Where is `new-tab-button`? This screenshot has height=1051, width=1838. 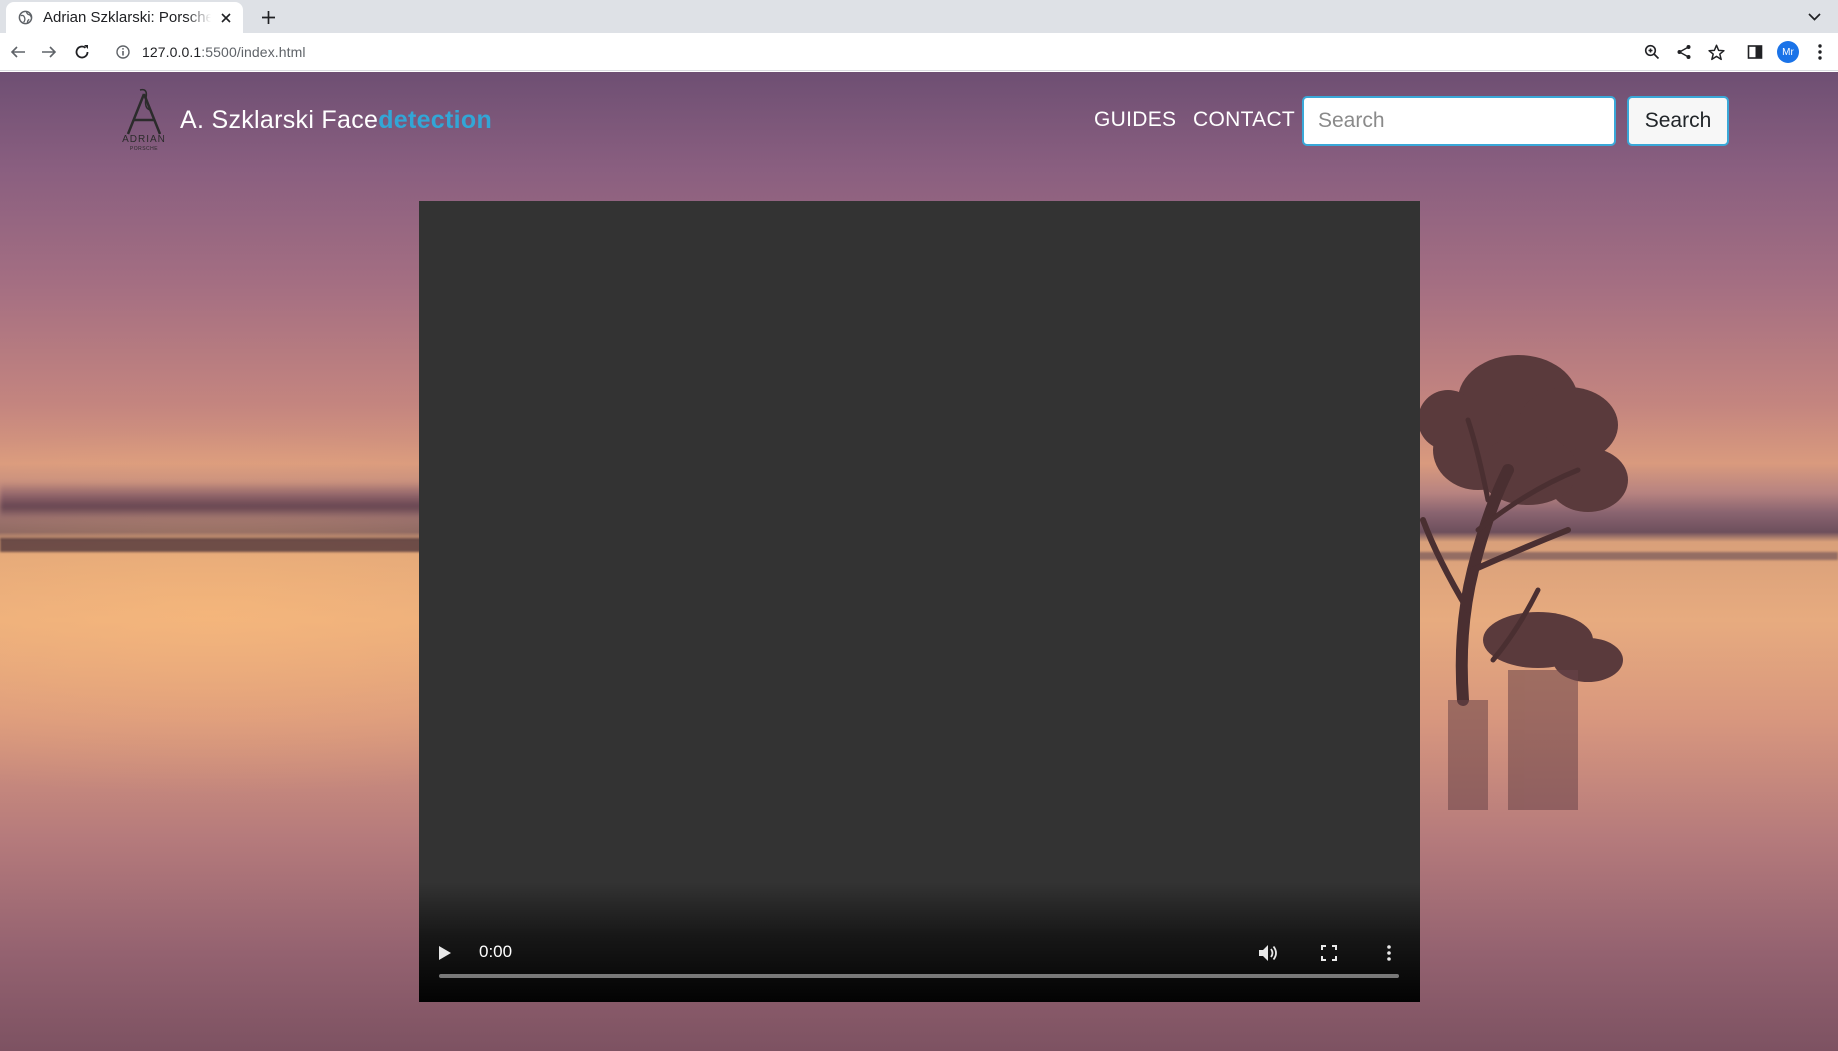
new-tab-button is located at coordinates (268, 17).